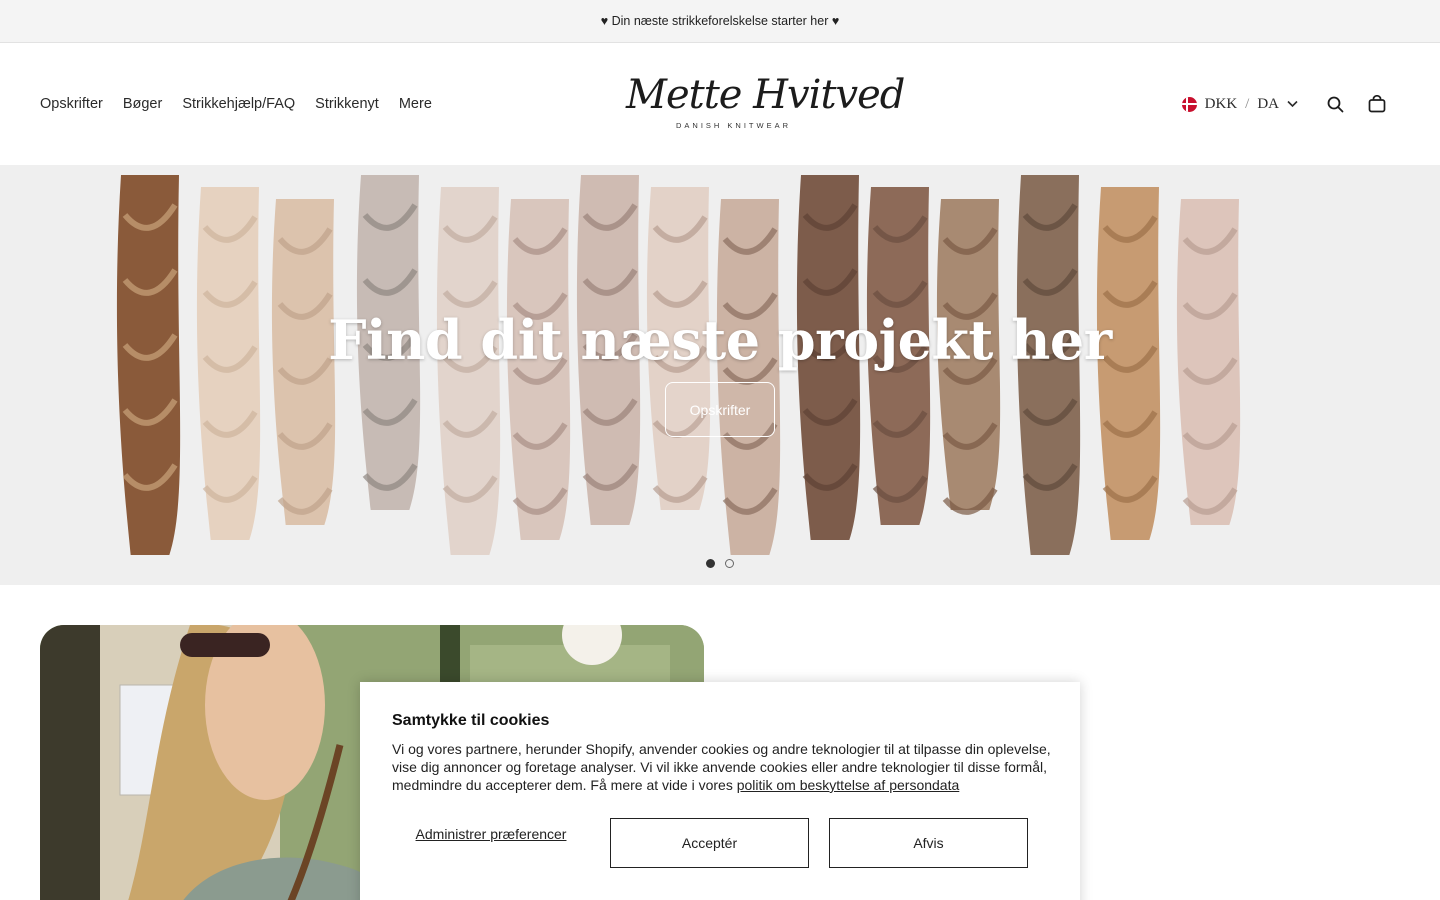  I want to click on cart-button, so click(1377, 104).